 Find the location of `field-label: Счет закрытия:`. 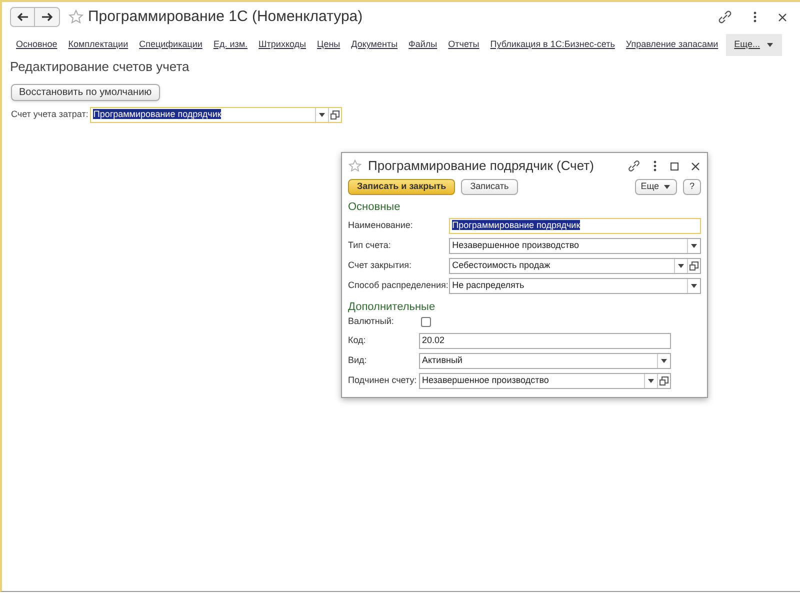

field-label: Счет закрытия: is located at coordinates (380, 265).